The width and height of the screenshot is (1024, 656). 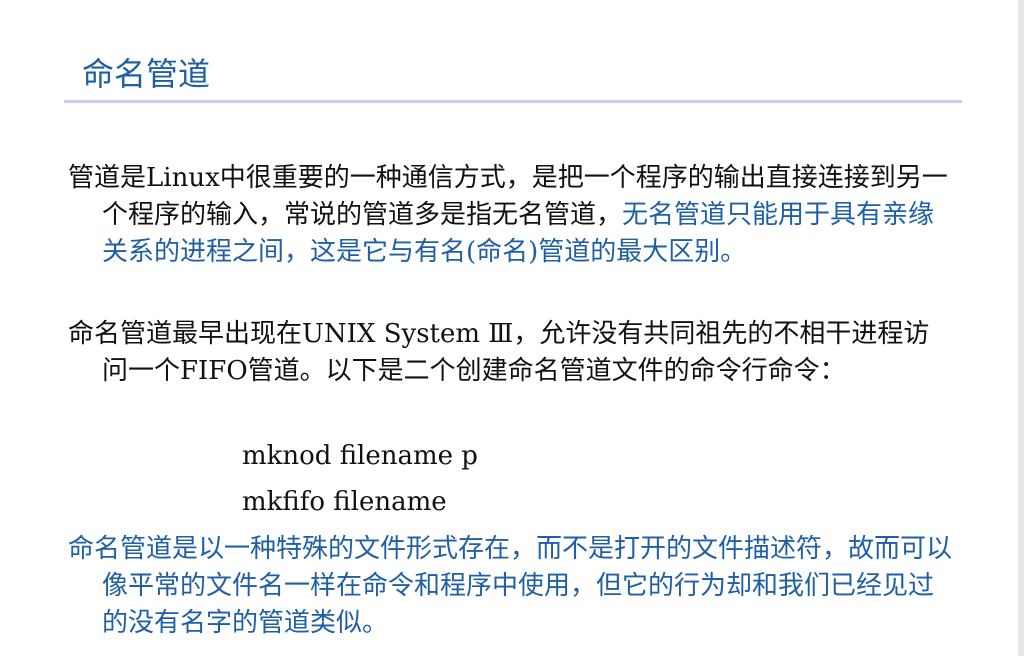 What do you see at coordinates (1021, 328) in the screenshot?
I see `slide-edge` at bounding box center [1021, 328].